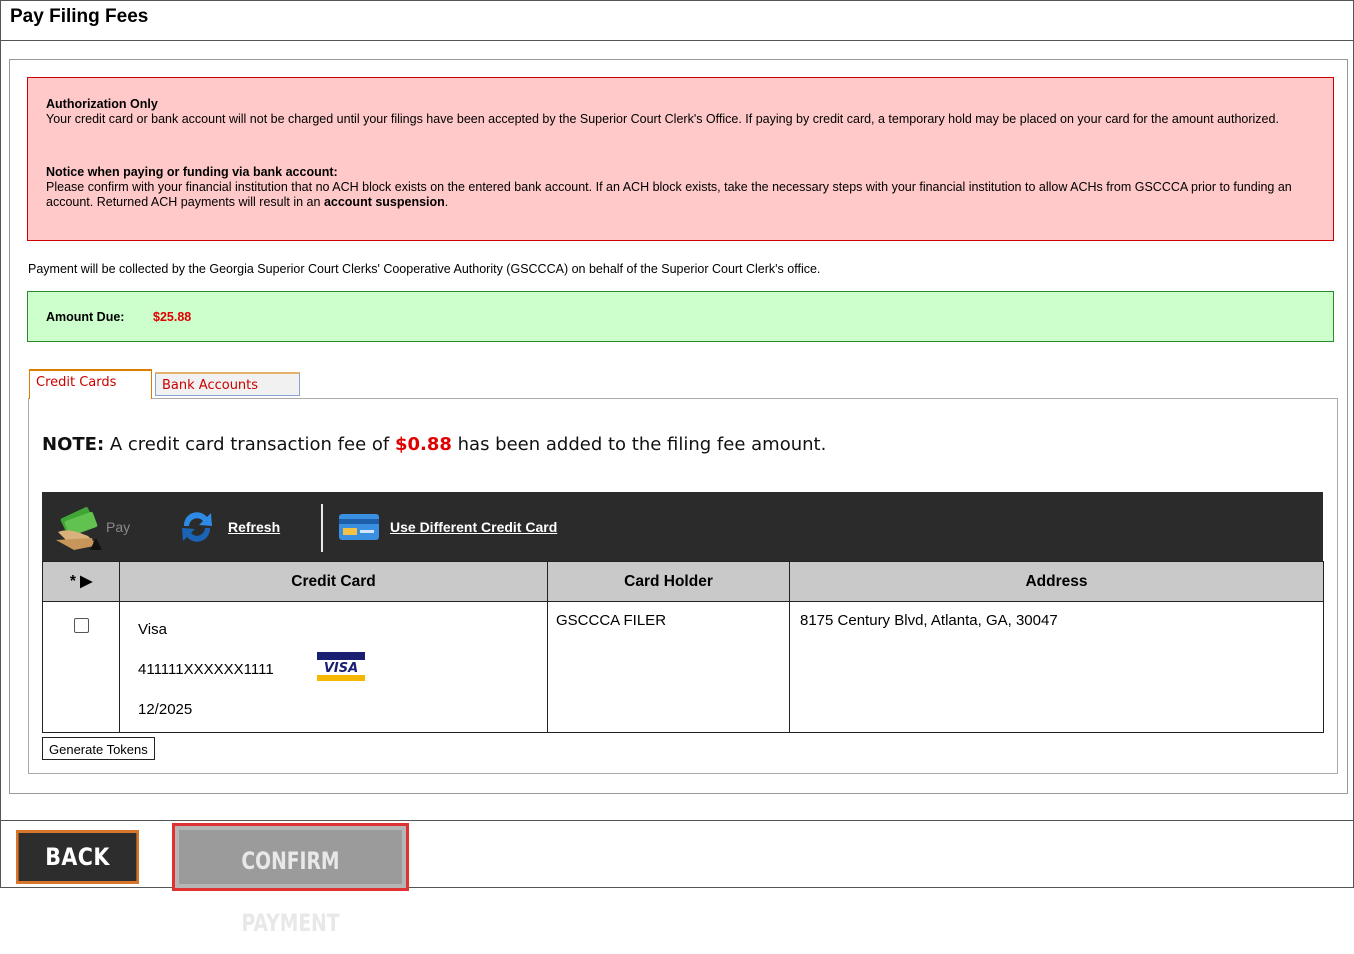  I want to click on tab-credit-cards: Credit Cards, so click(90, 384).